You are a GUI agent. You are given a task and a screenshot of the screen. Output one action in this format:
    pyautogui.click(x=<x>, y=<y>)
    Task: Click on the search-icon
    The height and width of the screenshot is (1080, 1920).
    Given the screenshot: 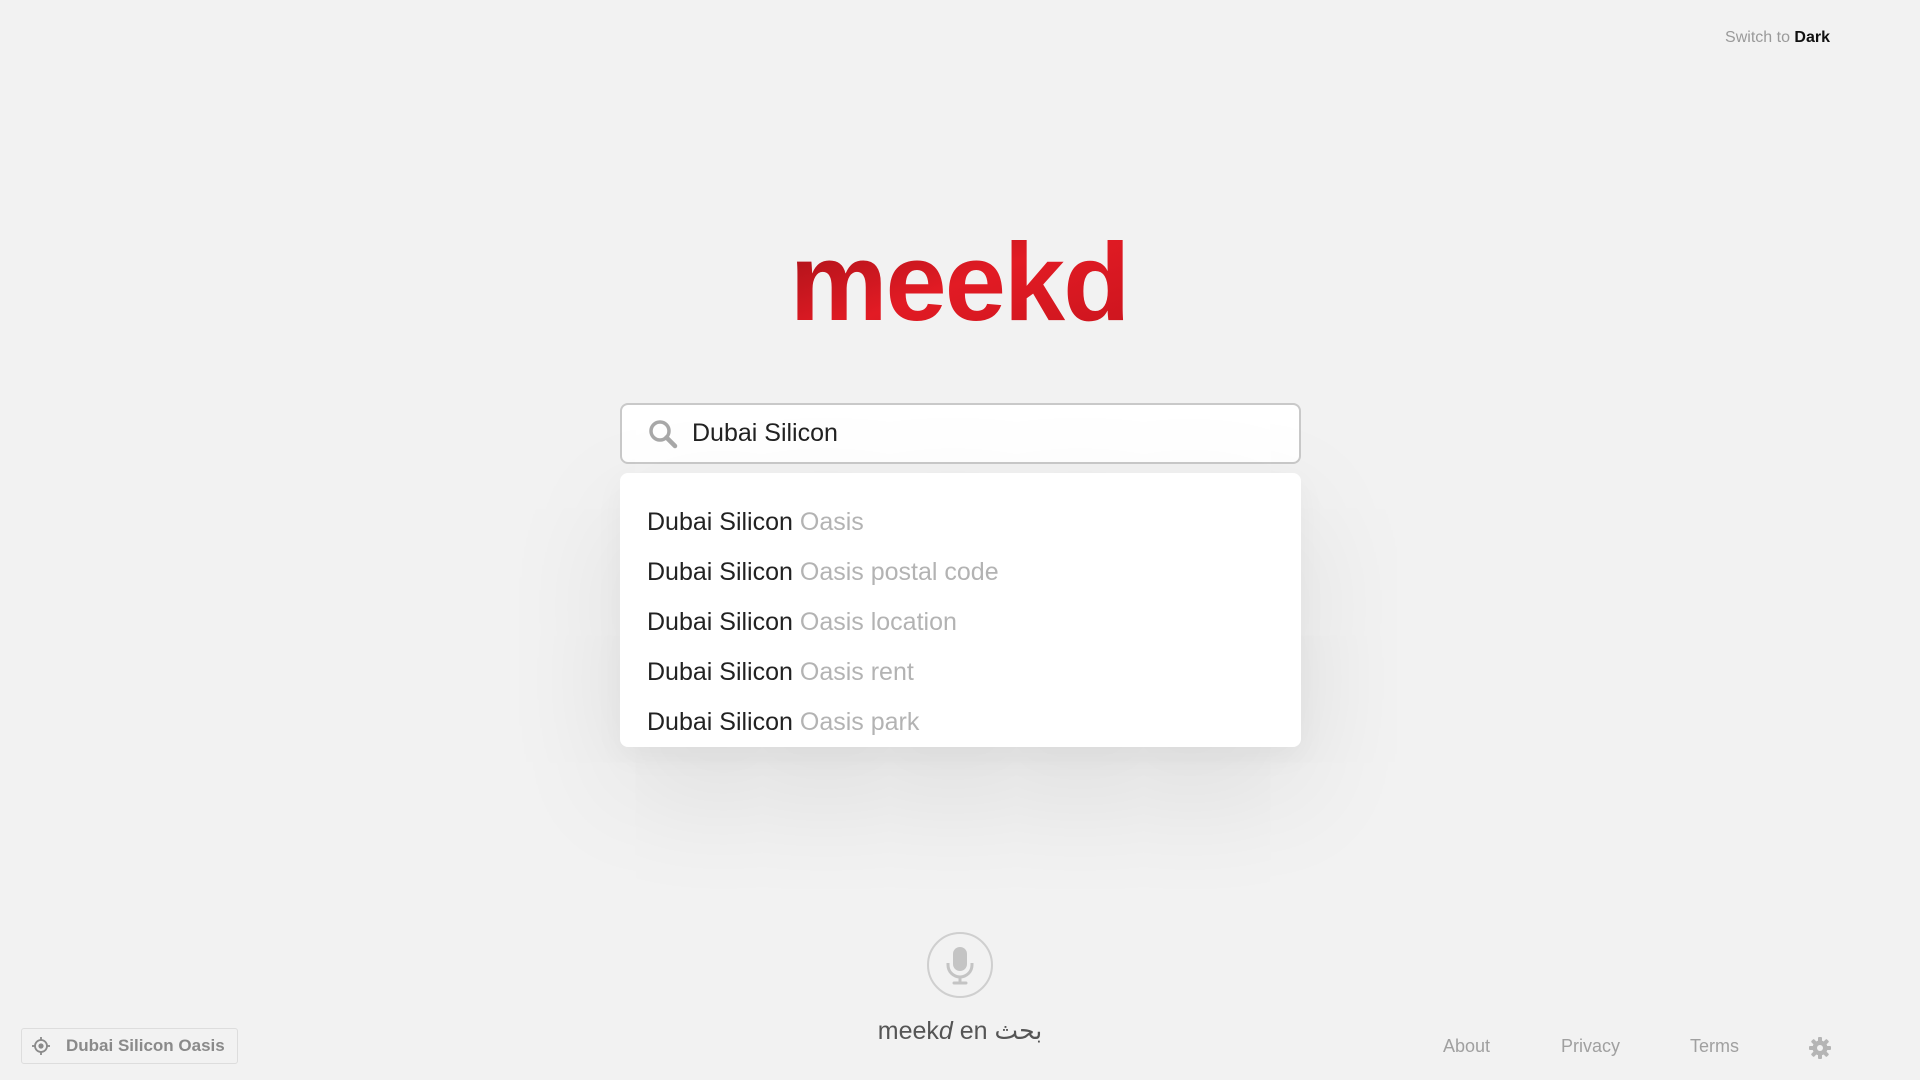 What is the action you would take?
    pyautogui.click(x=663, y=433)
    